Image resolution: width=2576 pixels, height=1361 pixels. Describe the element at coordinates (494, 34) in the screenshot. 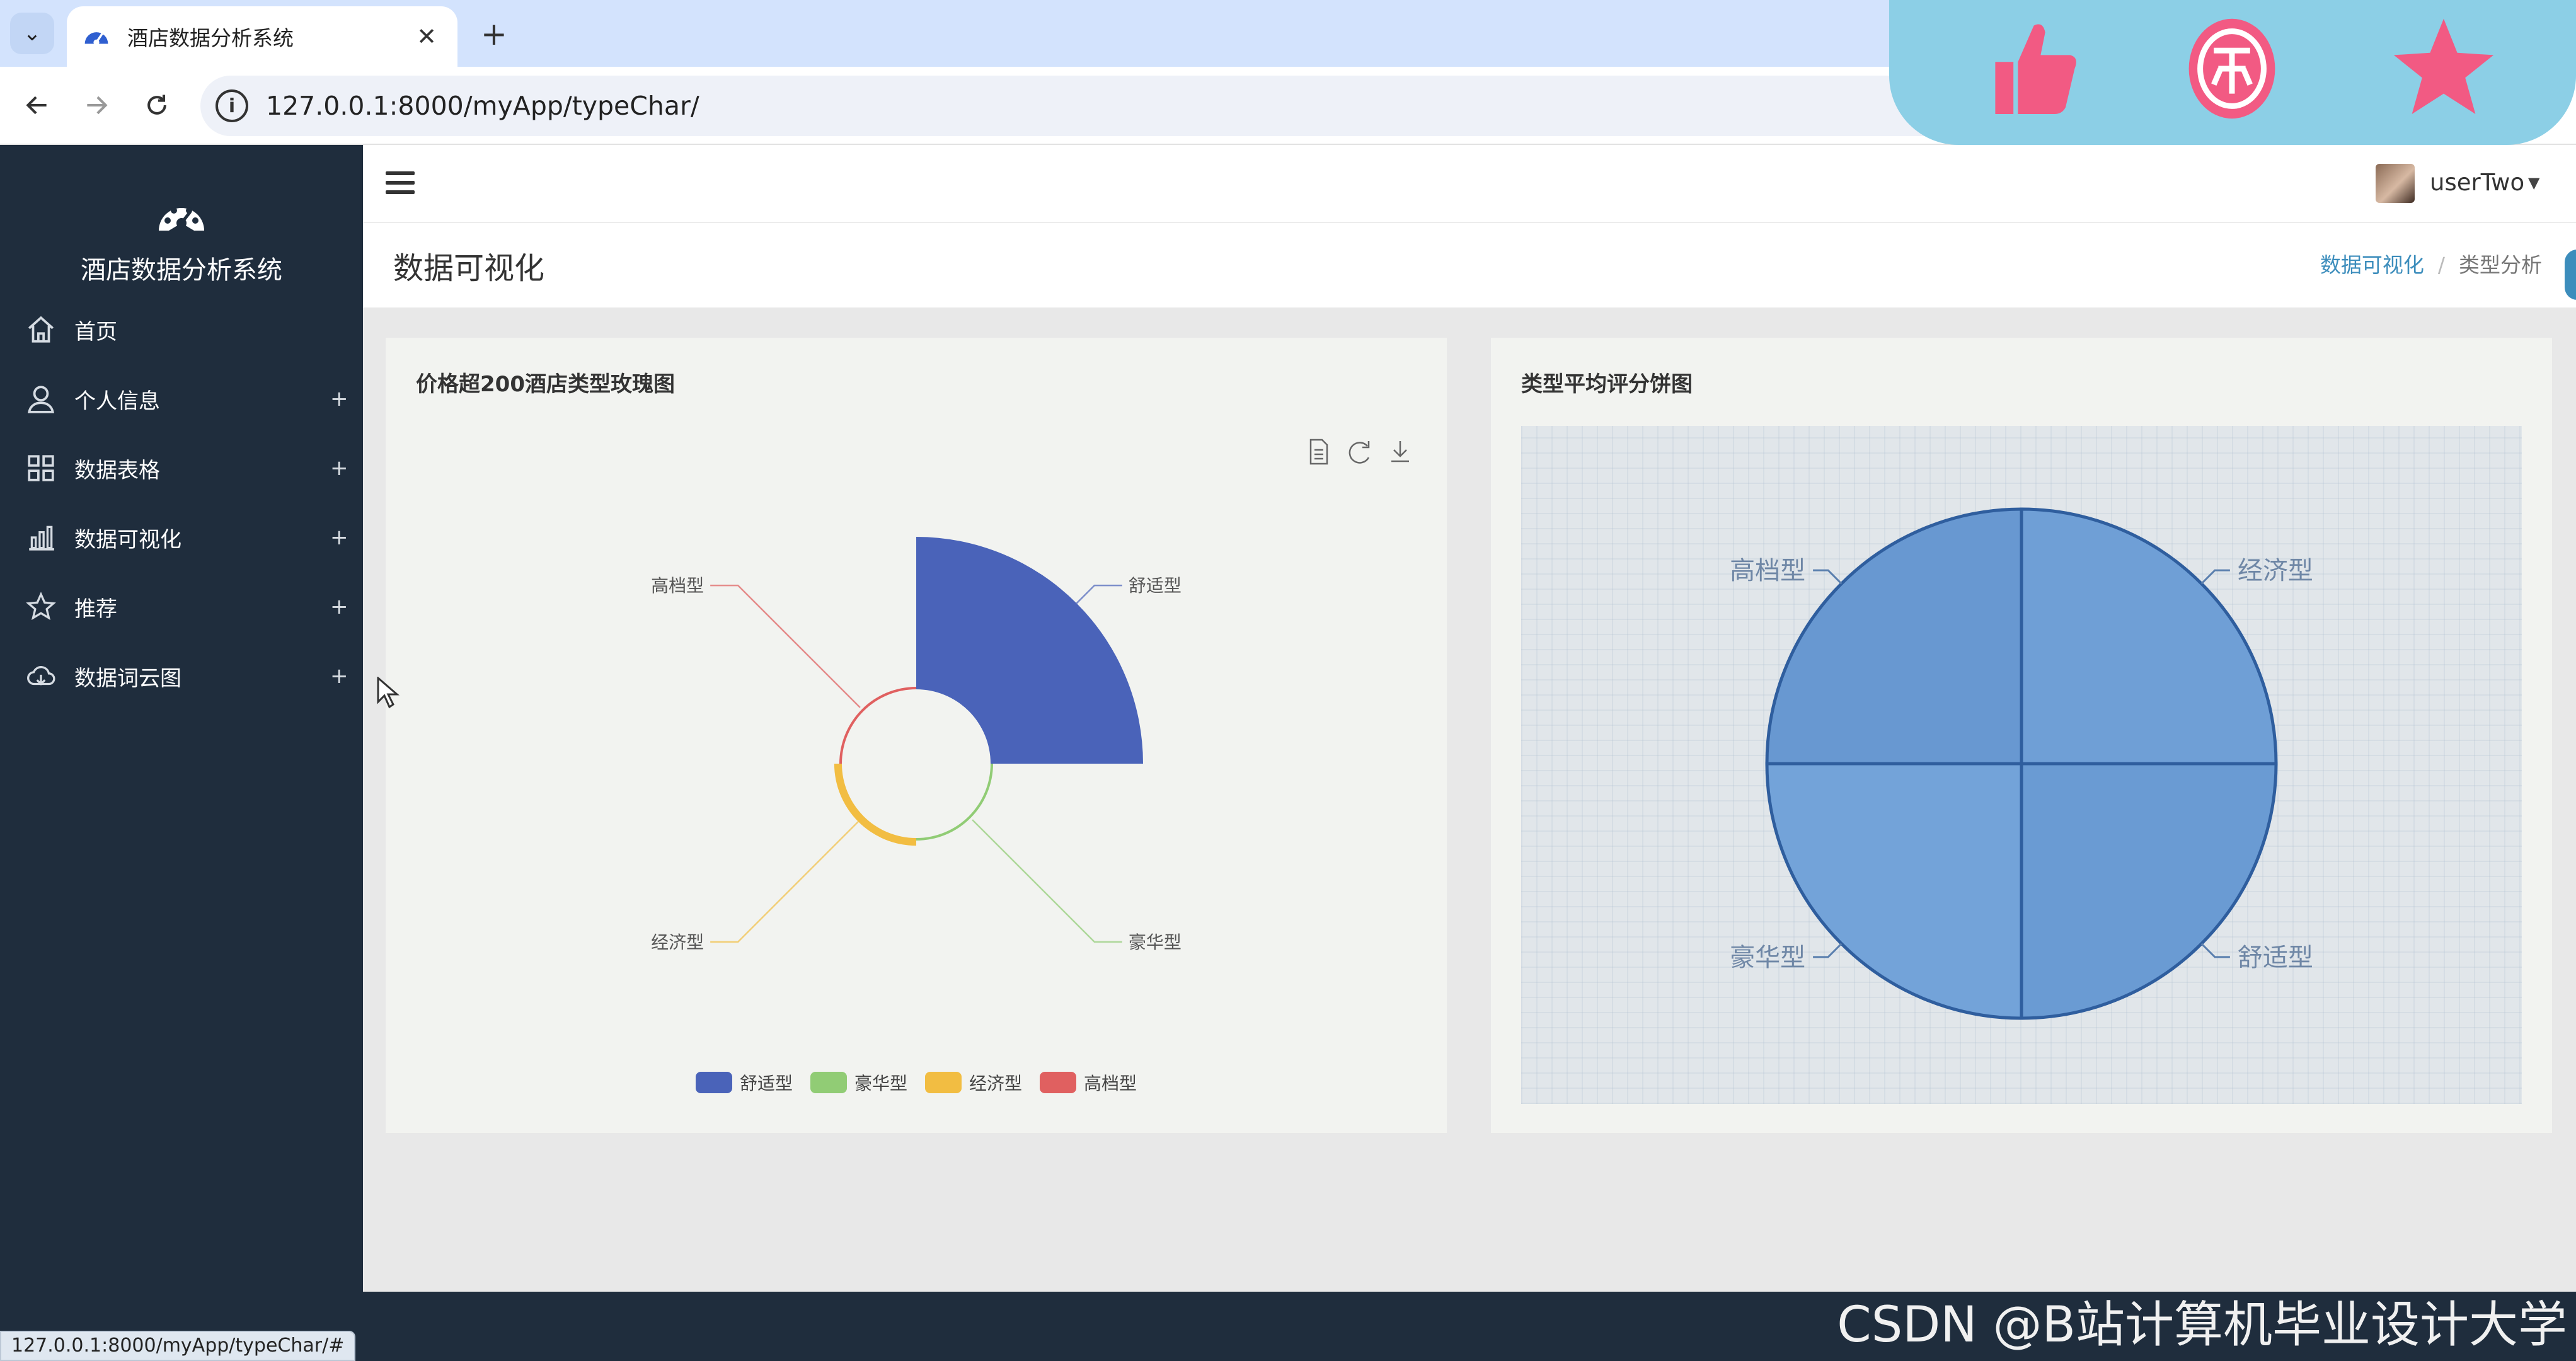

I see `new-tab-button: +` at that location.